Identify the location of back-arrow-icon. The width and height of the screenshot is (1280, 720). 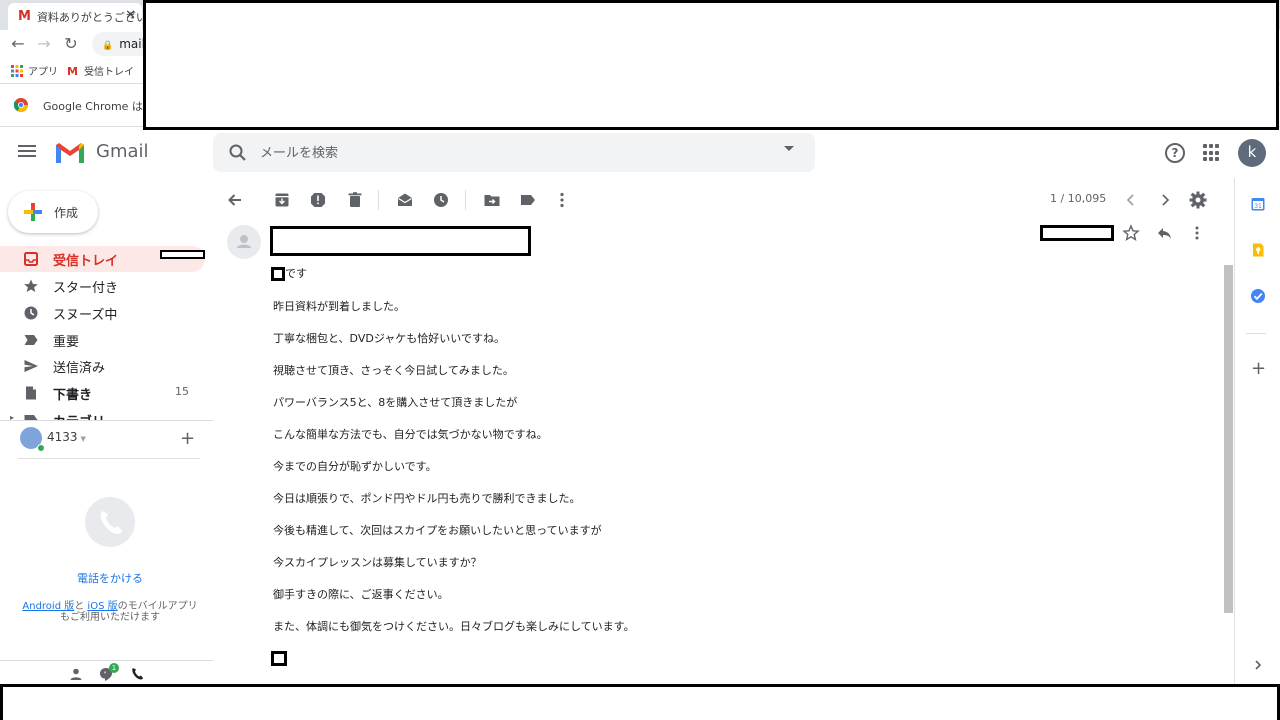
(235, 200).